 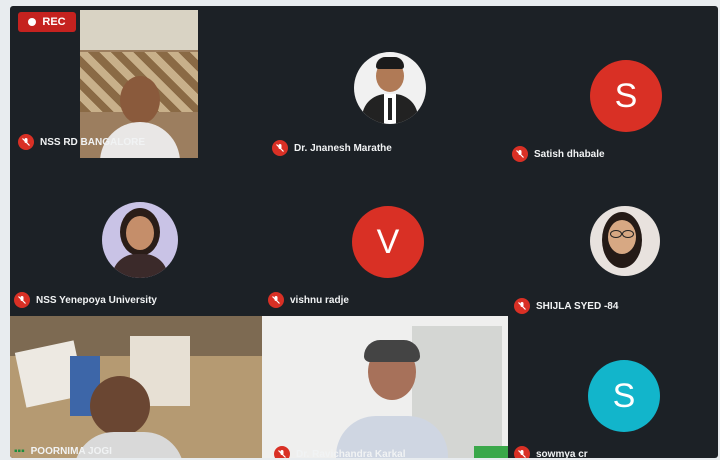 What do you see at coordinates (71, 451) in the screenshot?
I see `participant-name: POORNIMA JOGI` at bounding box center [71, 451].